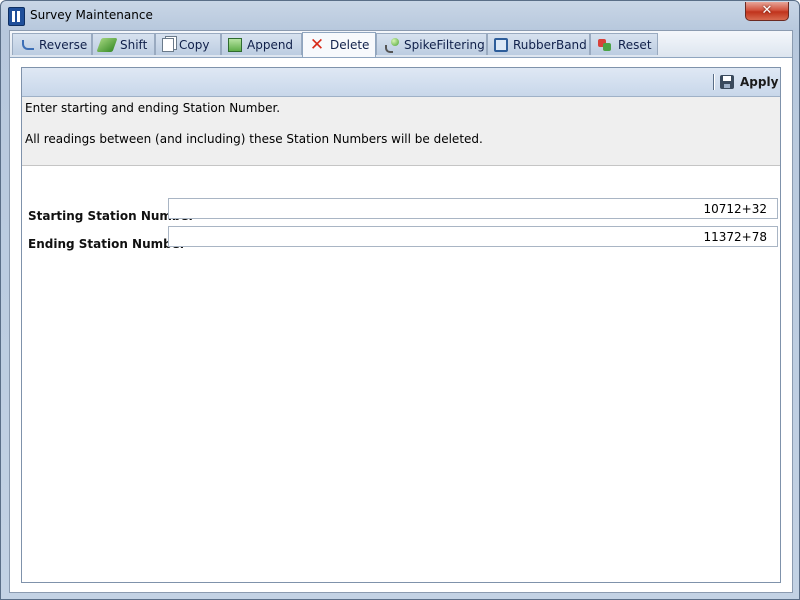 This screenshot has height=600, width=800. What do you see at coordinates (235, 44) in the screenshot?
I see `append-icon` at bounding box center [235, 44].